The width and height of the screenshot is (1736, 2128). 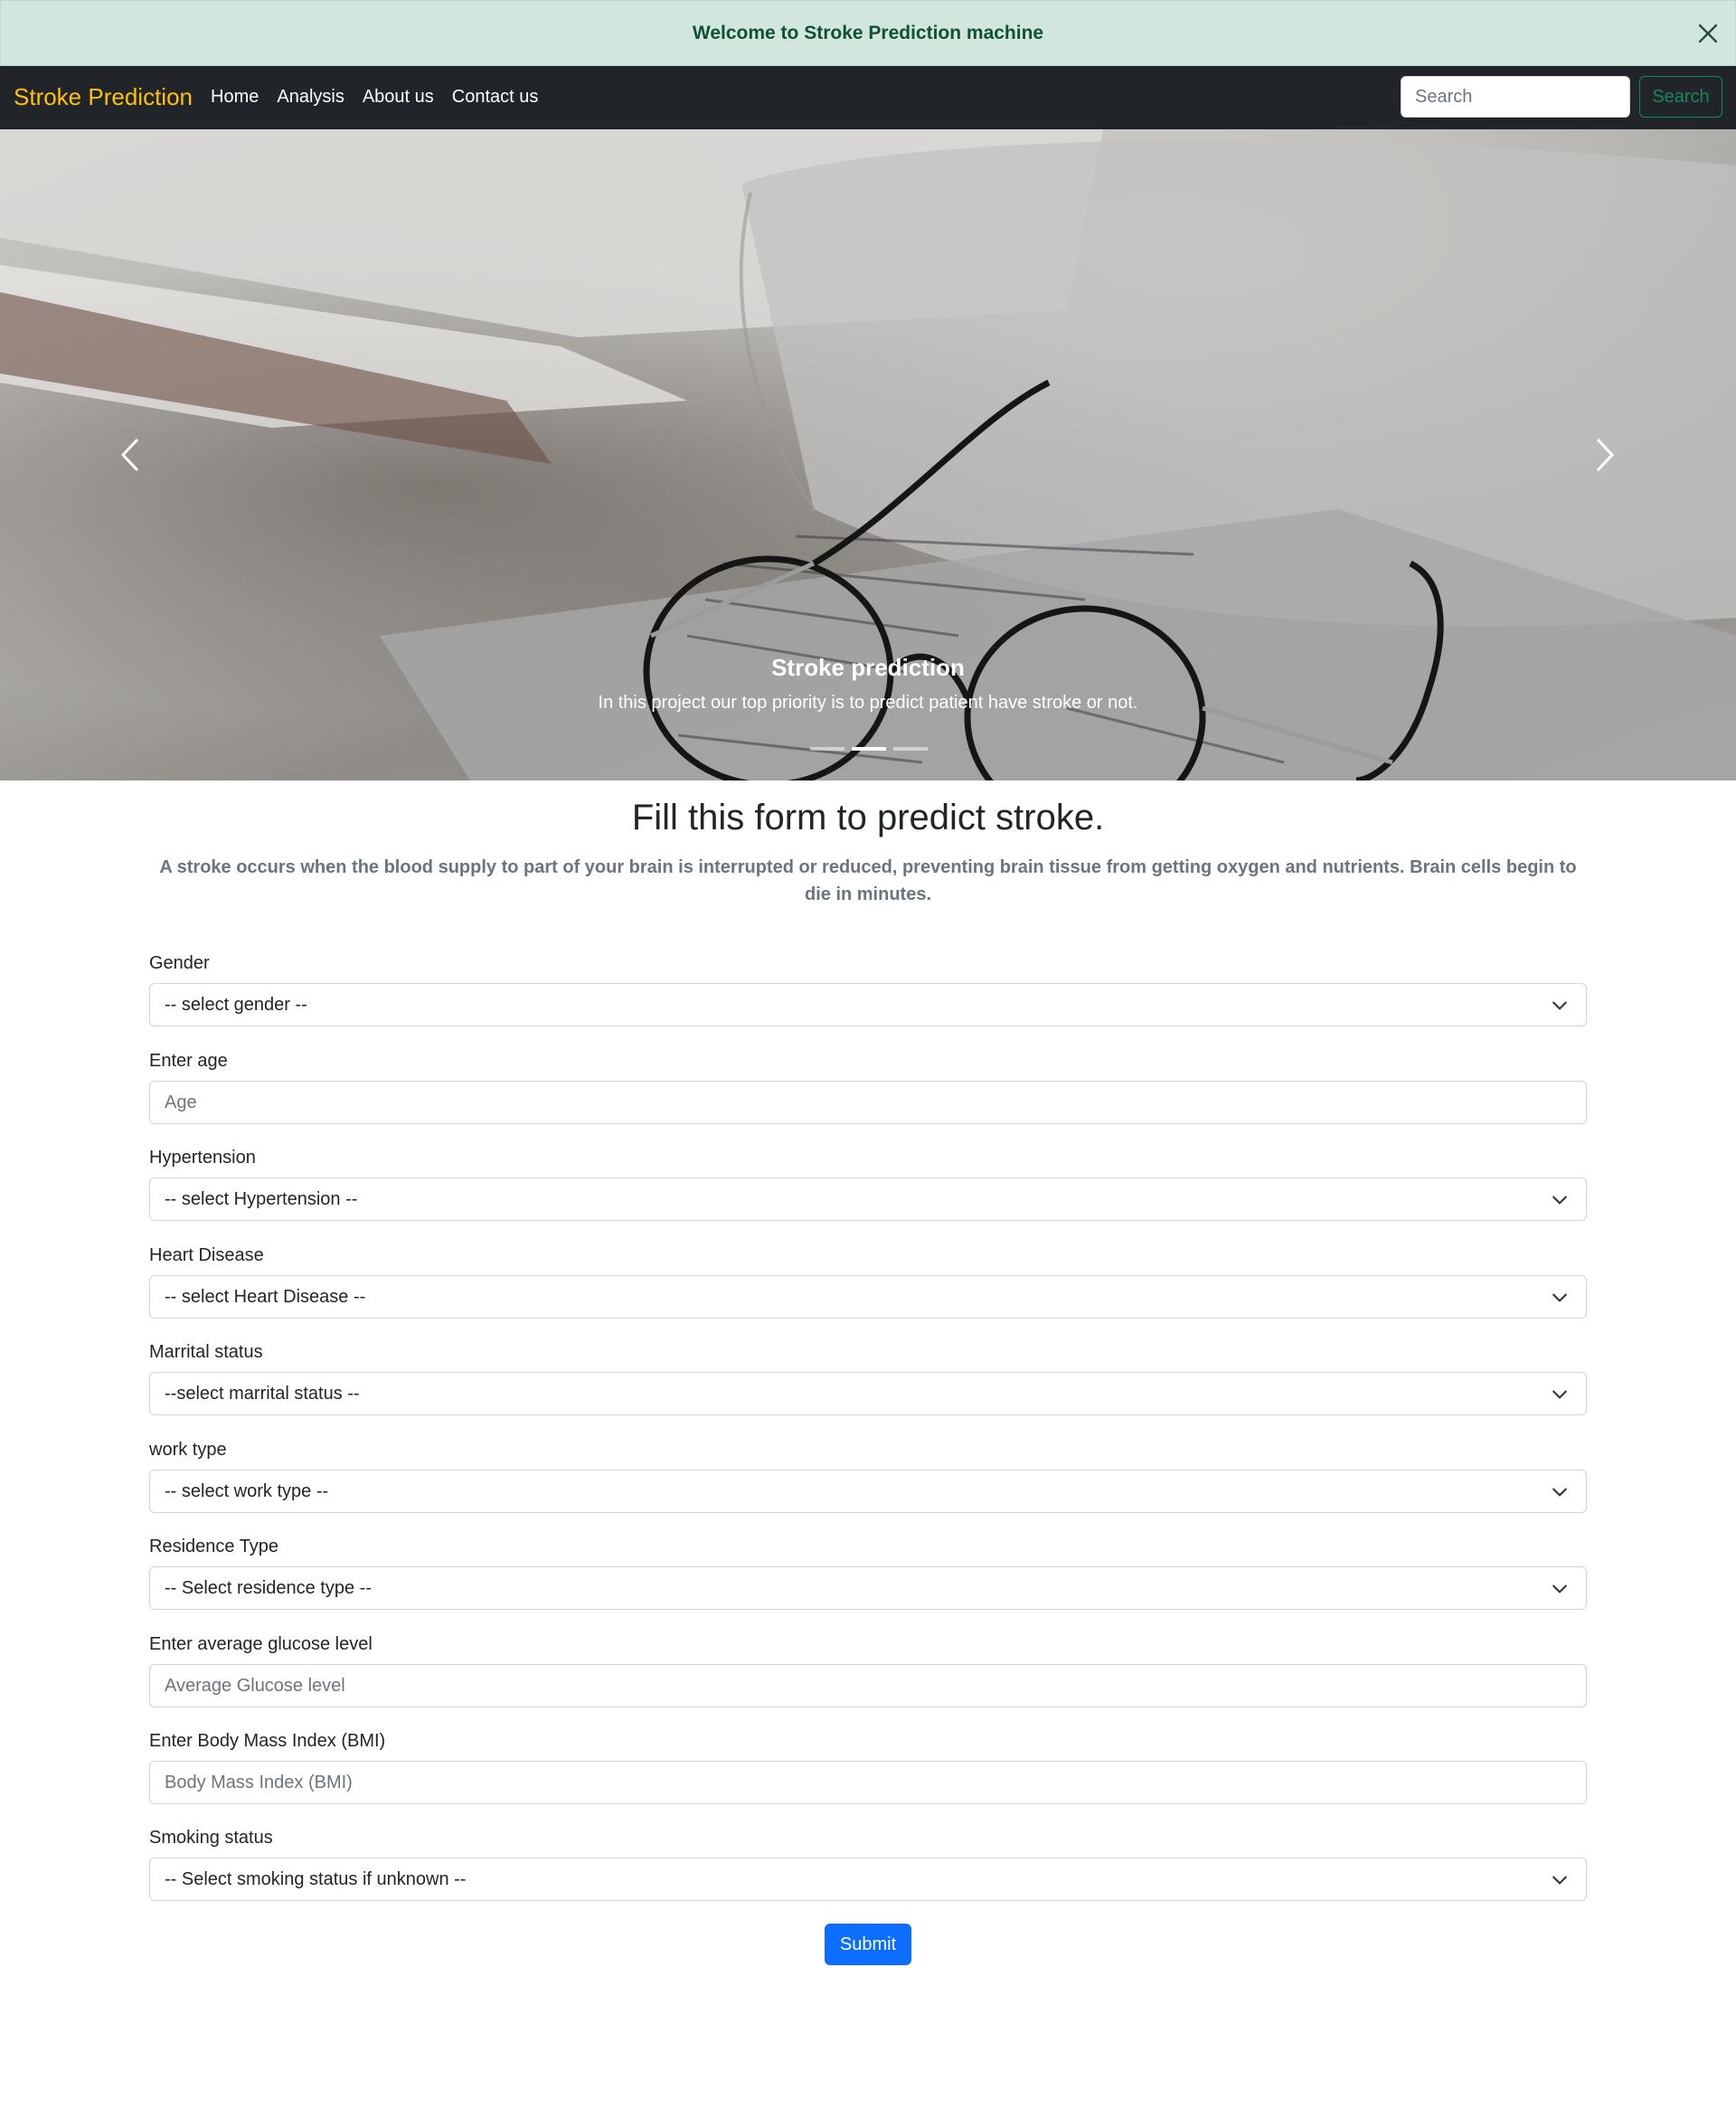 I want to click on gender-select: -- select gender --, so click(x=868, y=1004).